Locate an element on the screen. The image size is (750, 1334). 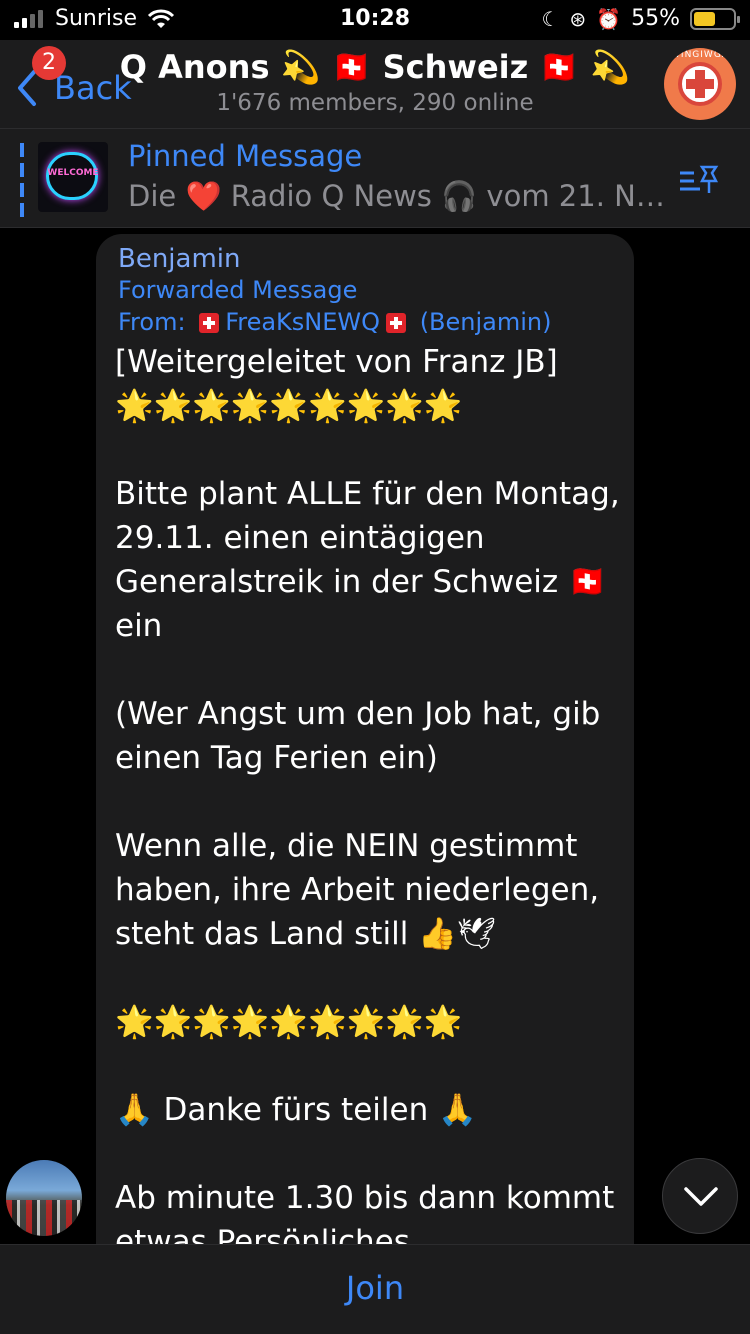
scroll-down-button is located at coordinates (700, 1196).